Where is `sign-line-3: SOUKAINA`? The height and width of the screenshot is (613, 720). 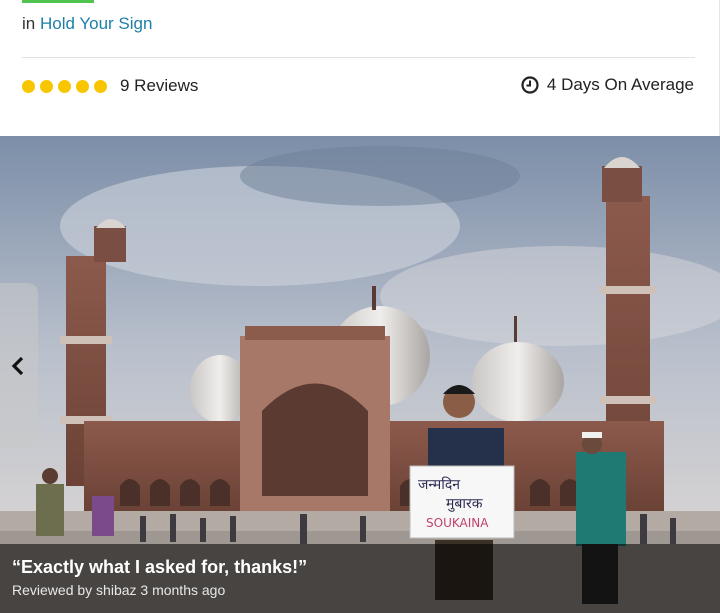
sign-line-3: SOUKAINA is located at coordinates (457, 523).